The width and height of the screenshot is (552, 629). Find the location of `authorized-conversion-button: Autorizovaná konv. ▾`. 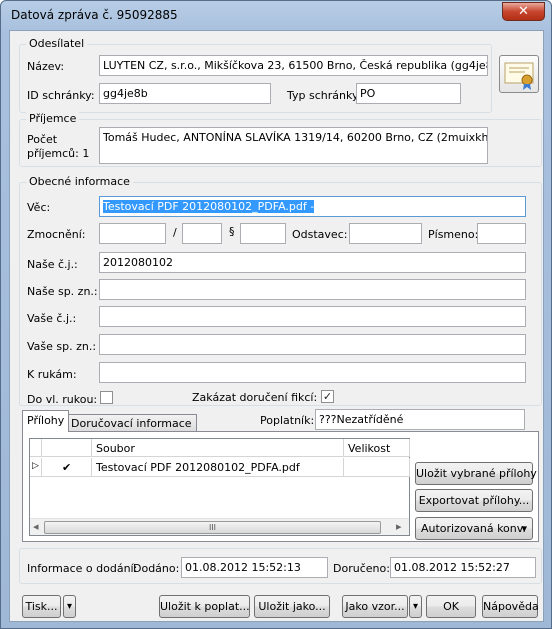

authorized-conversion-button: Autorizovaná konv. ▾ is located at coordinates (474, 528).